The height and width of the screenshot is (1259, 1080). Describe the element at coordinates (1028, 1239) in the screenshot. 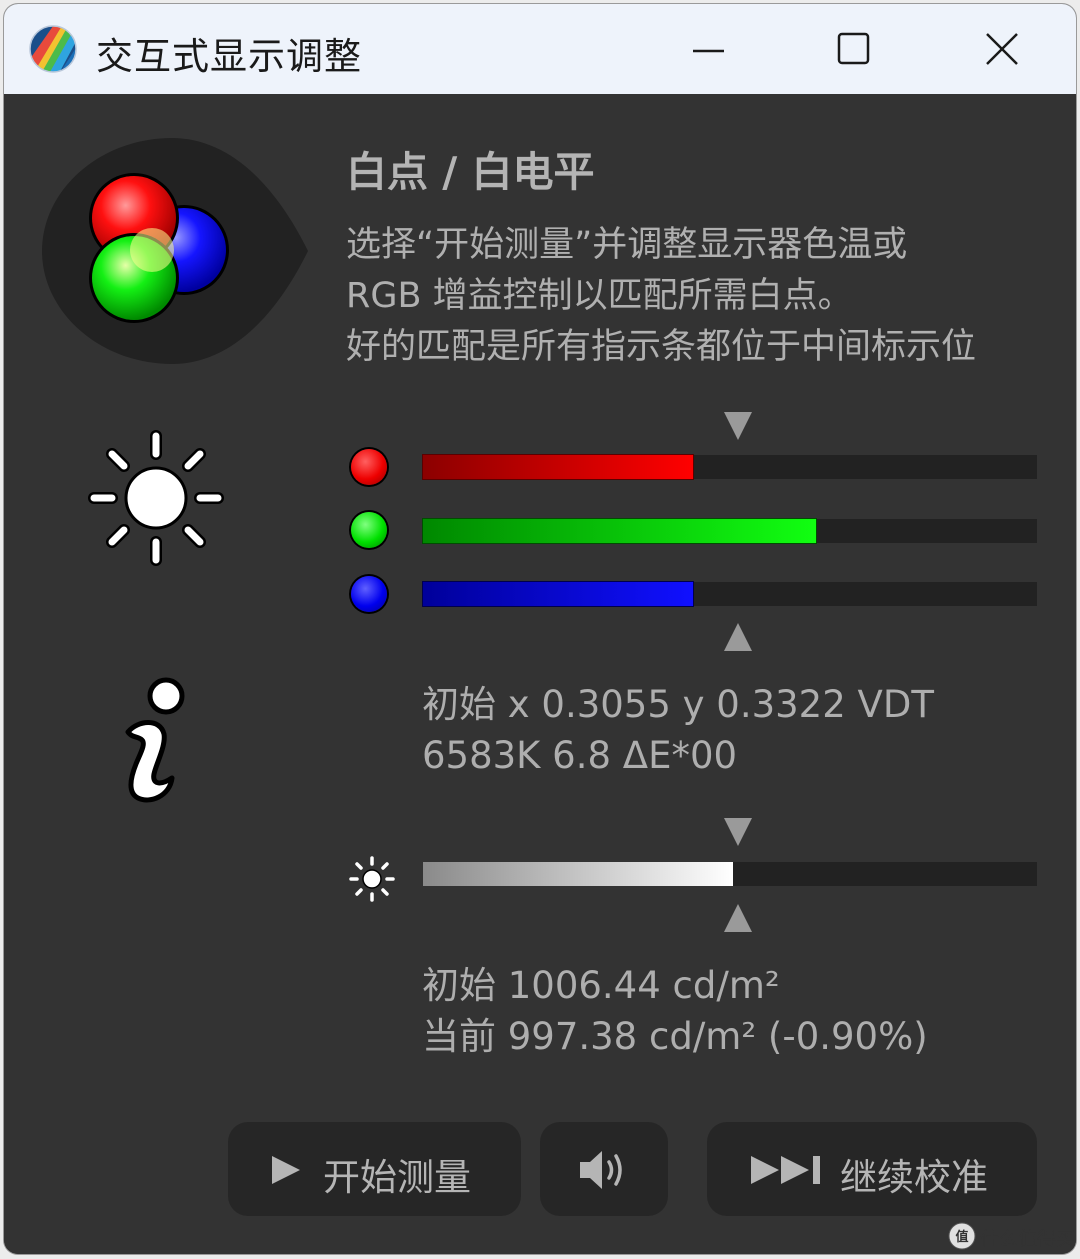

I see `watermark-text: 什么值得买` at that location.